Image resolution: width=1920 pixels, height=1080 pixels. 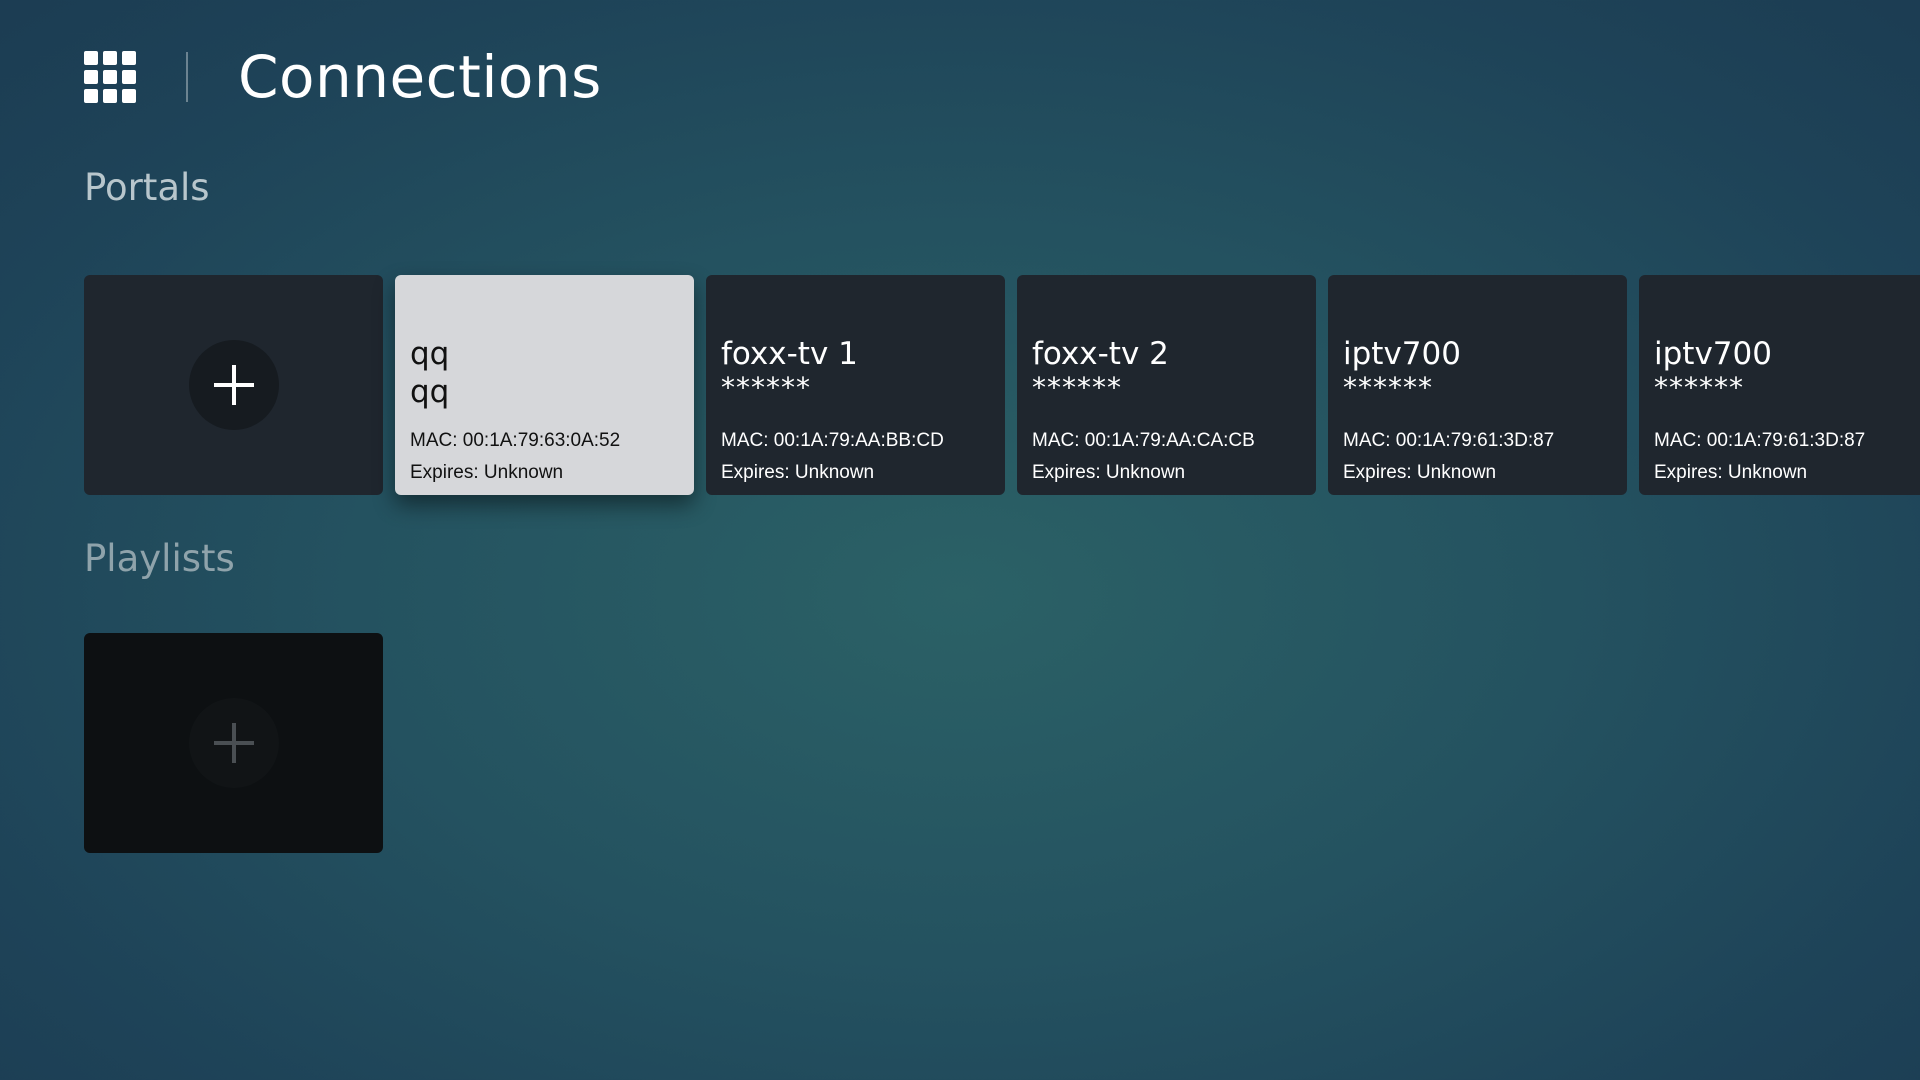 I want to click on add-portal-circle, so click(x=233, y=385).